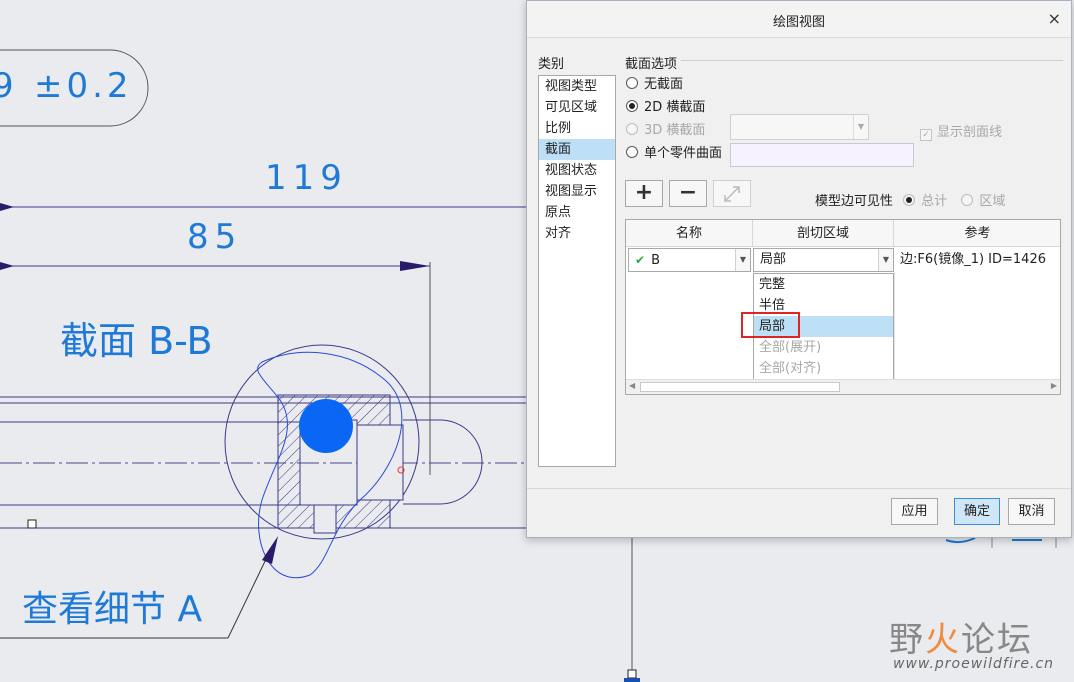  Describe the element at coordinates (770, 325) in the screenshot. I see `annotation-highlight-box` at that location.